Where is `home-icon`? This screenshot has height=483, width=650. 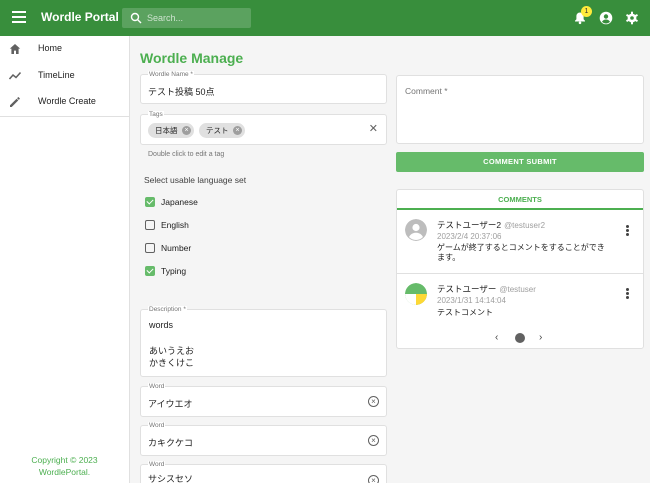
home-icon is located at coordinates (15, 49).